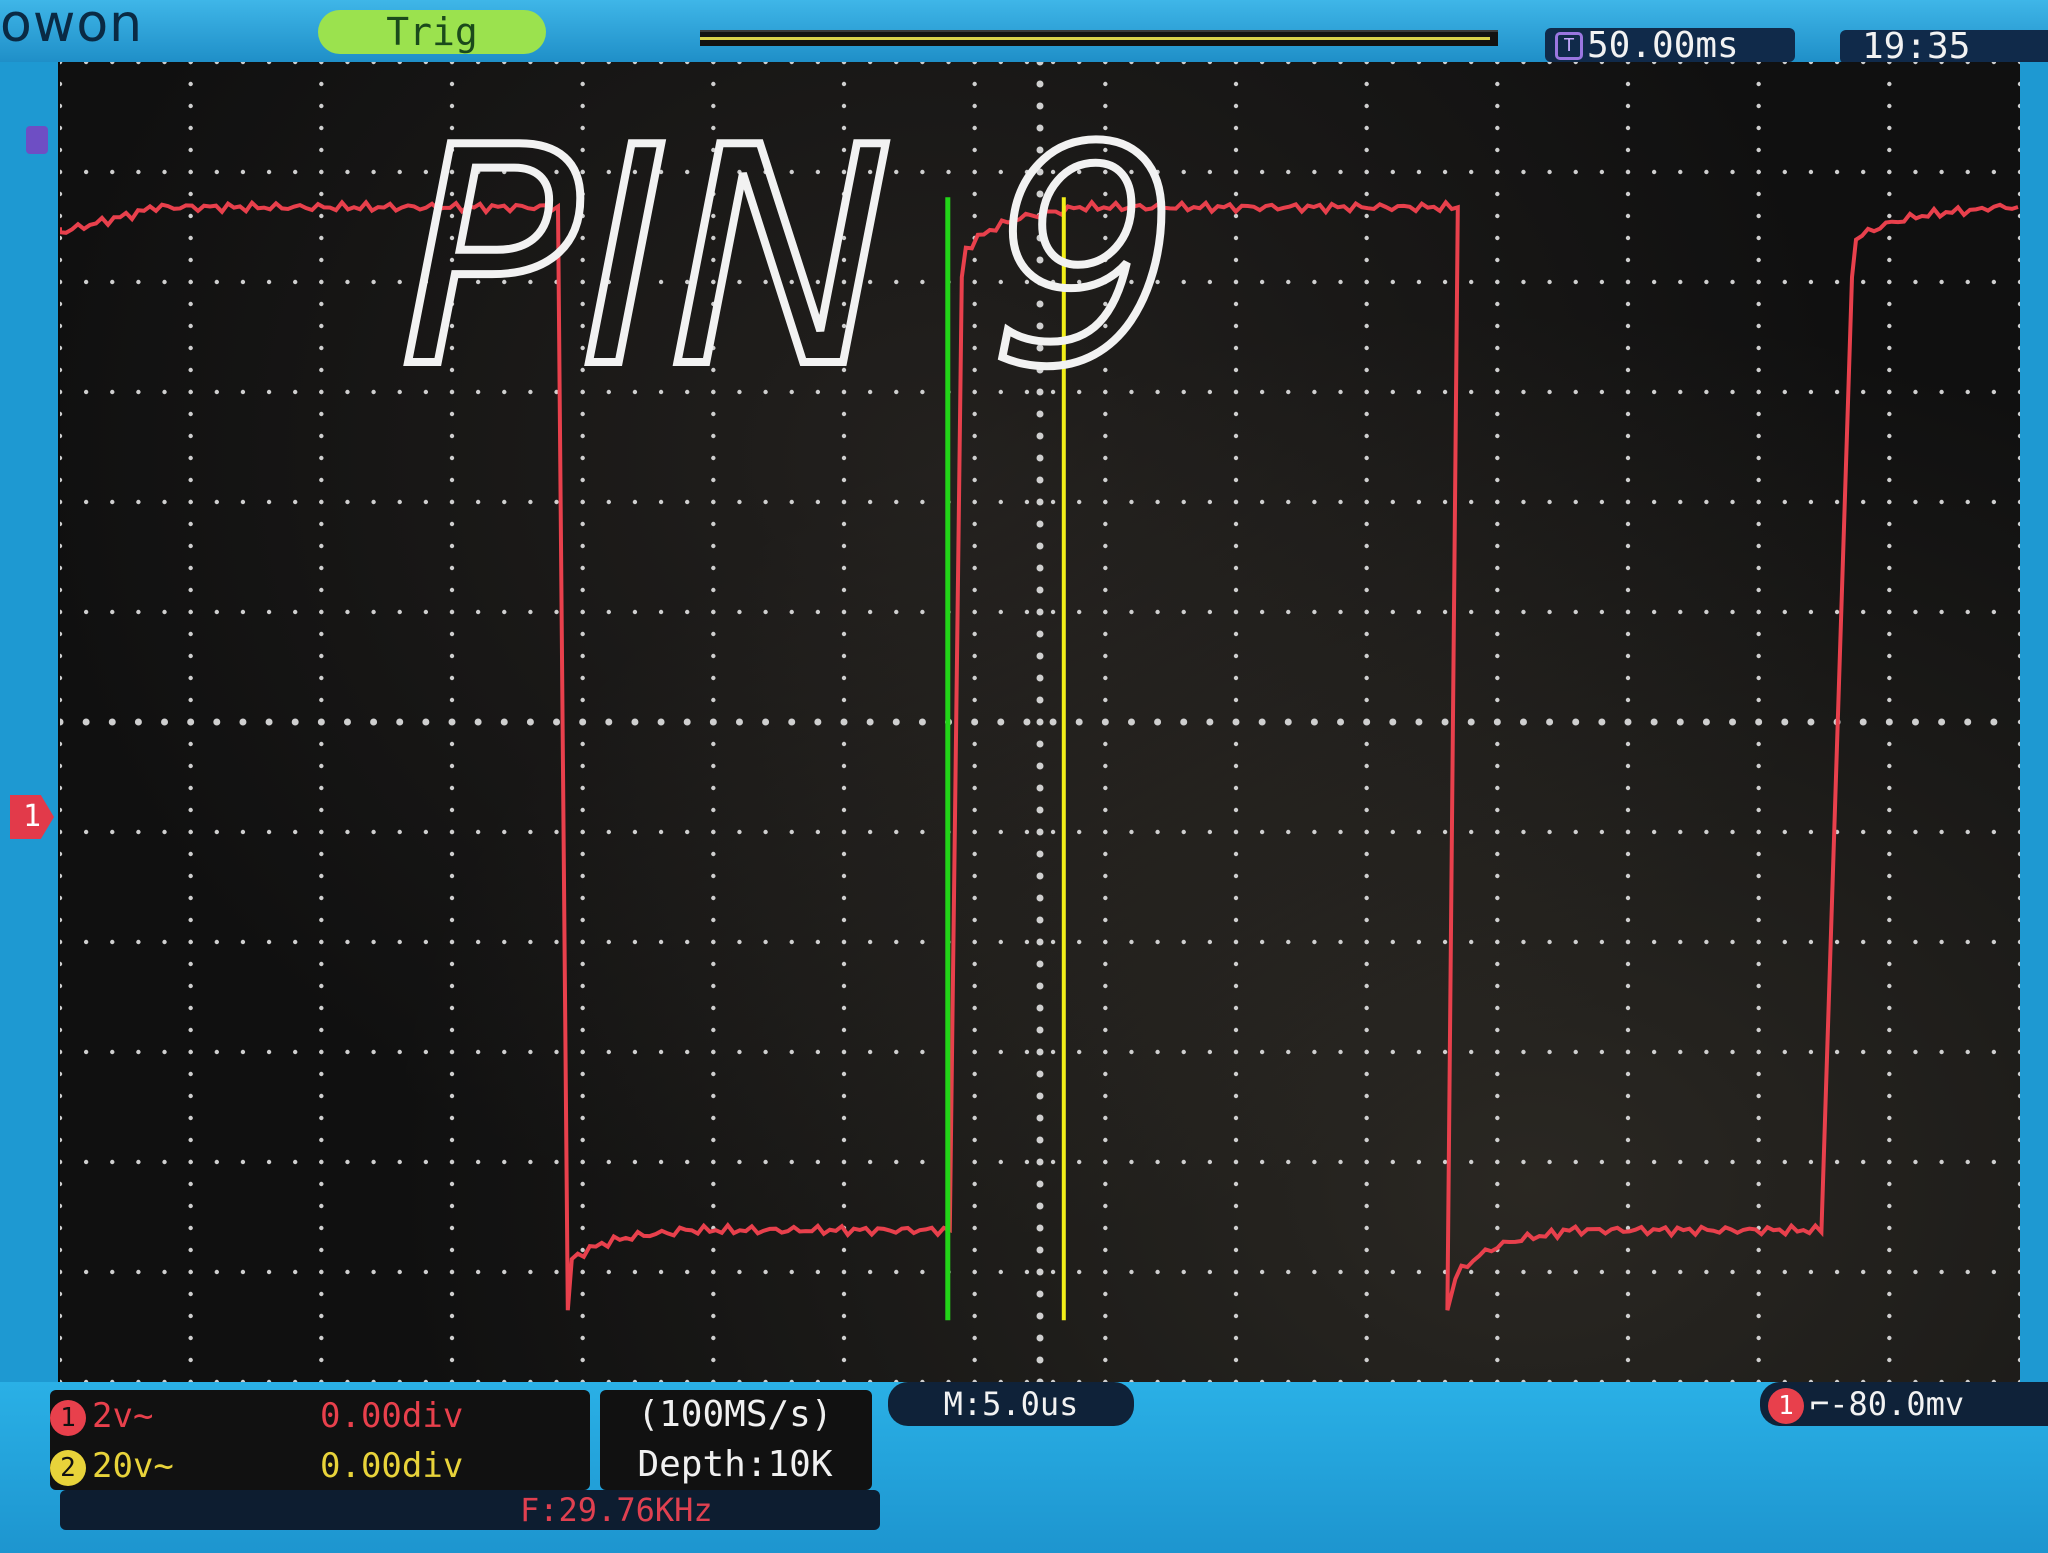 This screenshot has height=1553, width=2048. What do you see at coordinates (37, 140) in the screenshot?
I see `trigger-position-icon` at bounding box center [37, 140].